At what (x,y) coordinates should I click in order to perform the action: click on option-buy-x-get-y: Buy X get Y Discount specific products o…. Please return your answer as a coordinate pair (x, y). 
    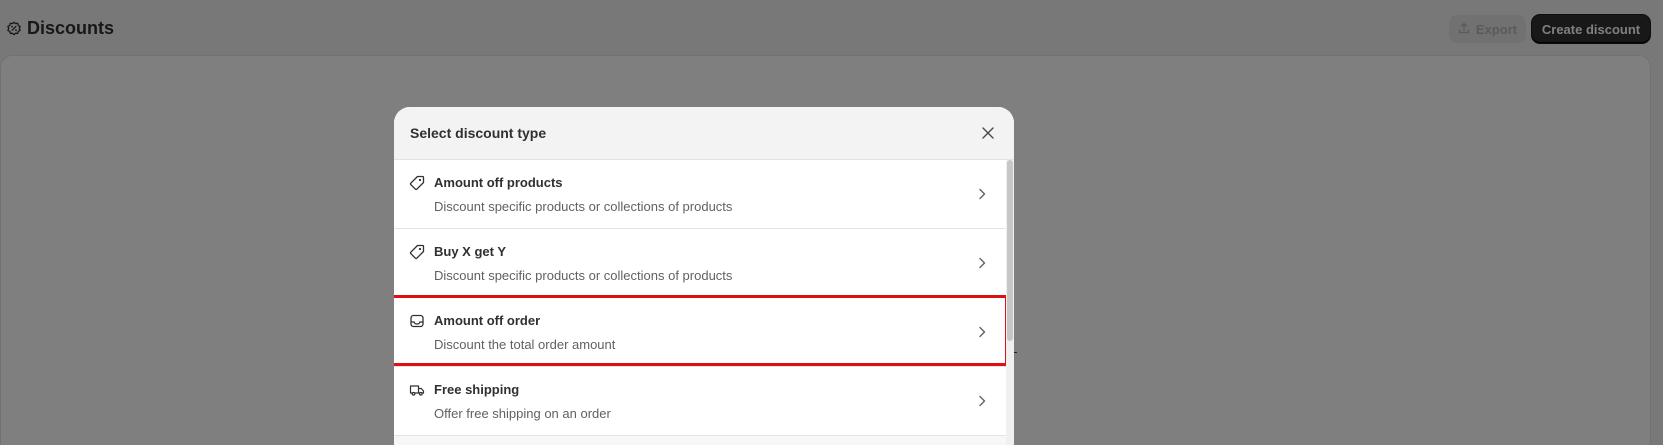
    Looking at the image, I should click on (700, 263).